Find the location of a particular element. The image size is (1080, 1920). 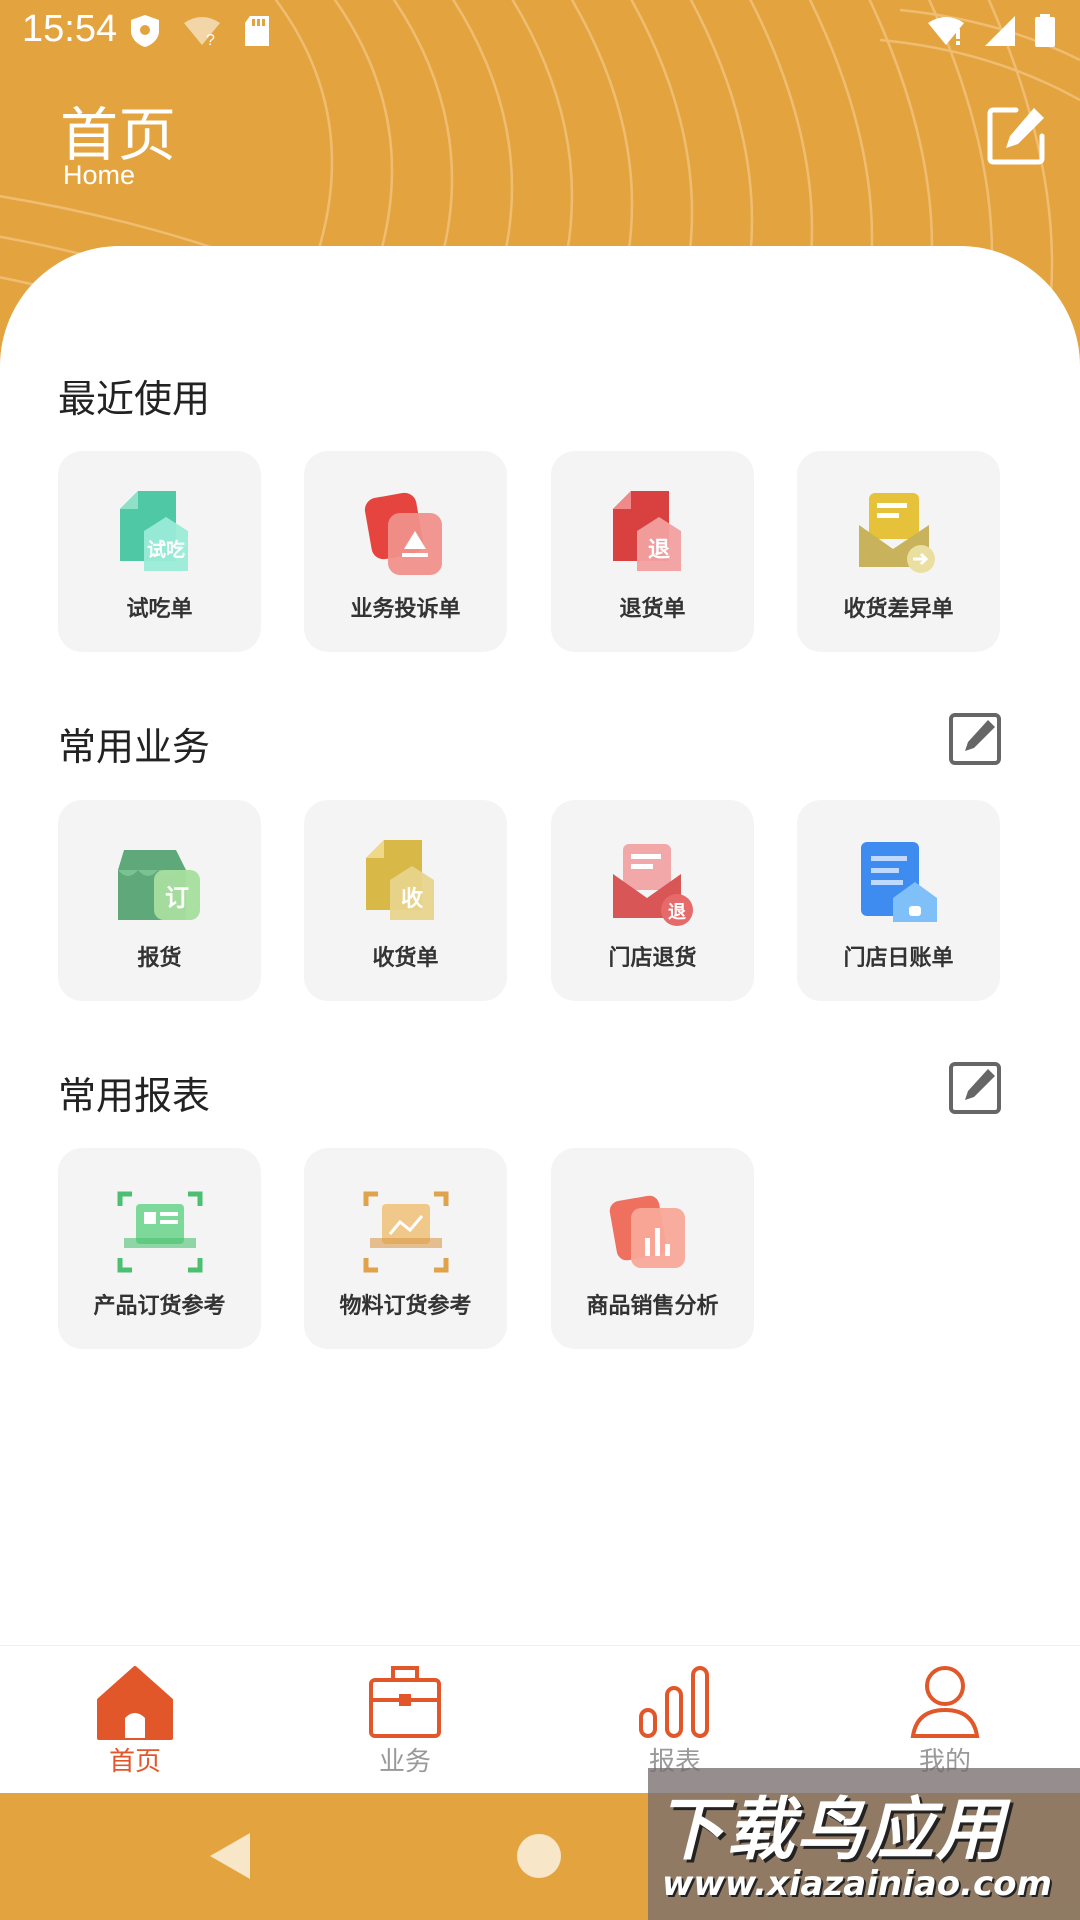

card-label: 收货差异单 is located at coordinates (898, 609).